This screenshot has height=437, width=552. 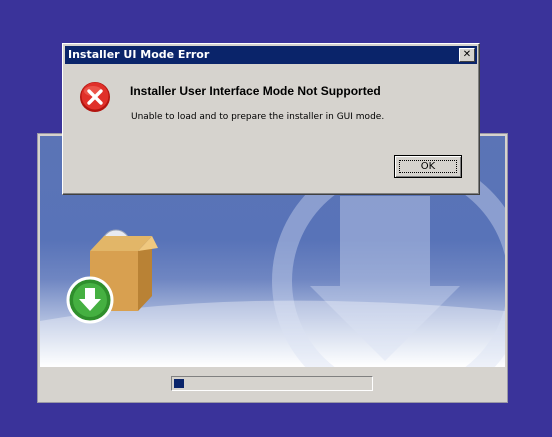 I want to click on close-icon: ✕, so click(x=467, y=54).